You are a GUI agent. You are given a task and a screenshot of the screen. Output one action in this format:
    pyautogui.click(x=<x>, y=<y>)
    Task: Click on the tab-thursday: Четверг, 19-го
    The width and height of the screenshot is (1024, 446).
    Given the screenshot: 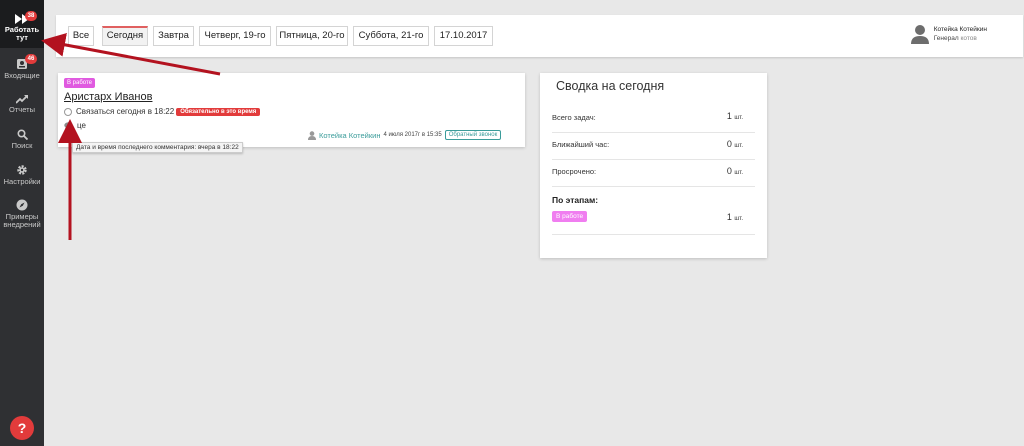 What is the action you would take?
    pyautogui.click(x=235, y=36)
    